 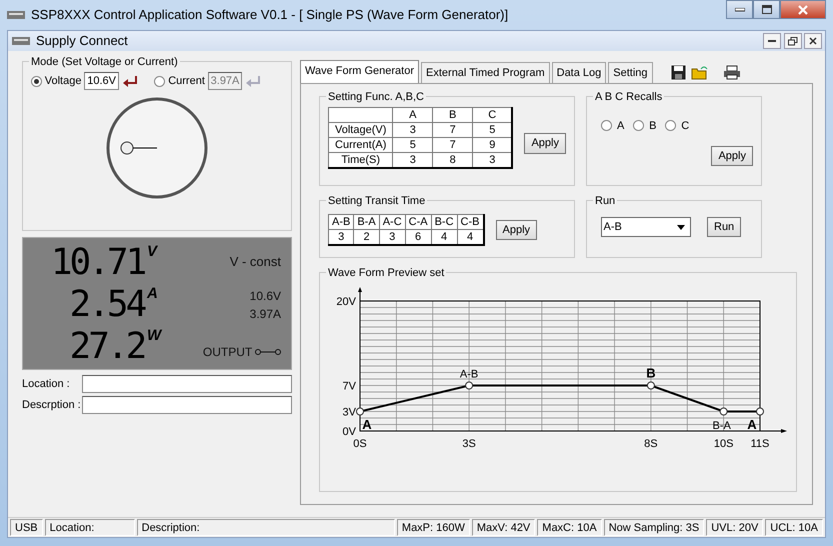 I want to click on unit-label: V, so click(x=153, y=252).